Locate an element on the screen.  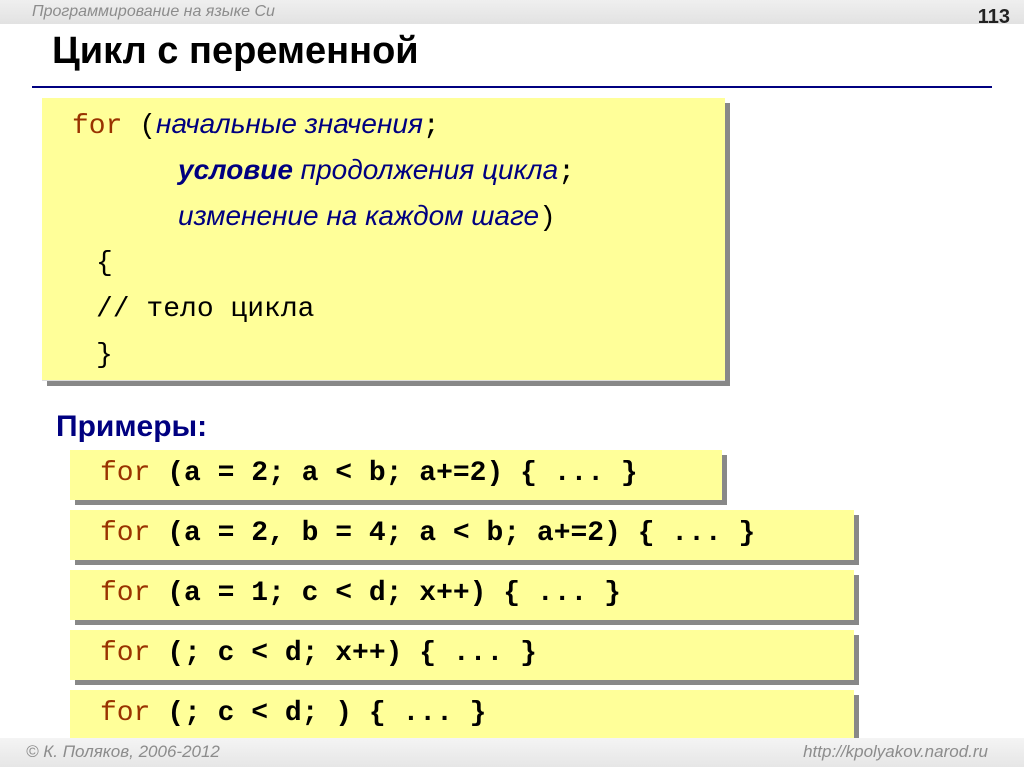
example-box-1: for (a = 2; a < b; a+=2) { ... } is located at coordinates (396, 475).